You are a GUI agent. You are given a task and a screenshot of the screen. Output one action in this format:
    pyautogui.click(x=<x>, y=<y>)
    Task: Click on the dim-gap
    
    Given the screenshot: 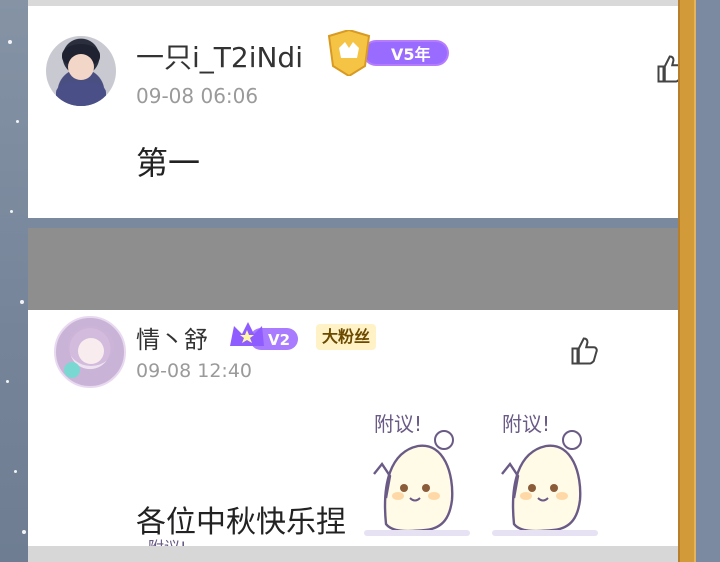 What is the action you would take?
    pyautogui.click(x=353, y=269)
    